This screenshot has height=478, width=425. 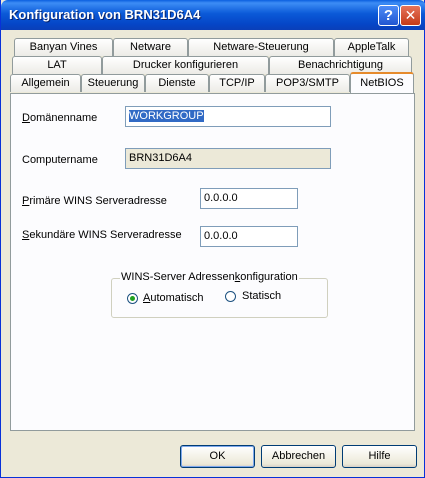 I want to click on tab-steuerung: Steuerung, so click(x=113, y=83).